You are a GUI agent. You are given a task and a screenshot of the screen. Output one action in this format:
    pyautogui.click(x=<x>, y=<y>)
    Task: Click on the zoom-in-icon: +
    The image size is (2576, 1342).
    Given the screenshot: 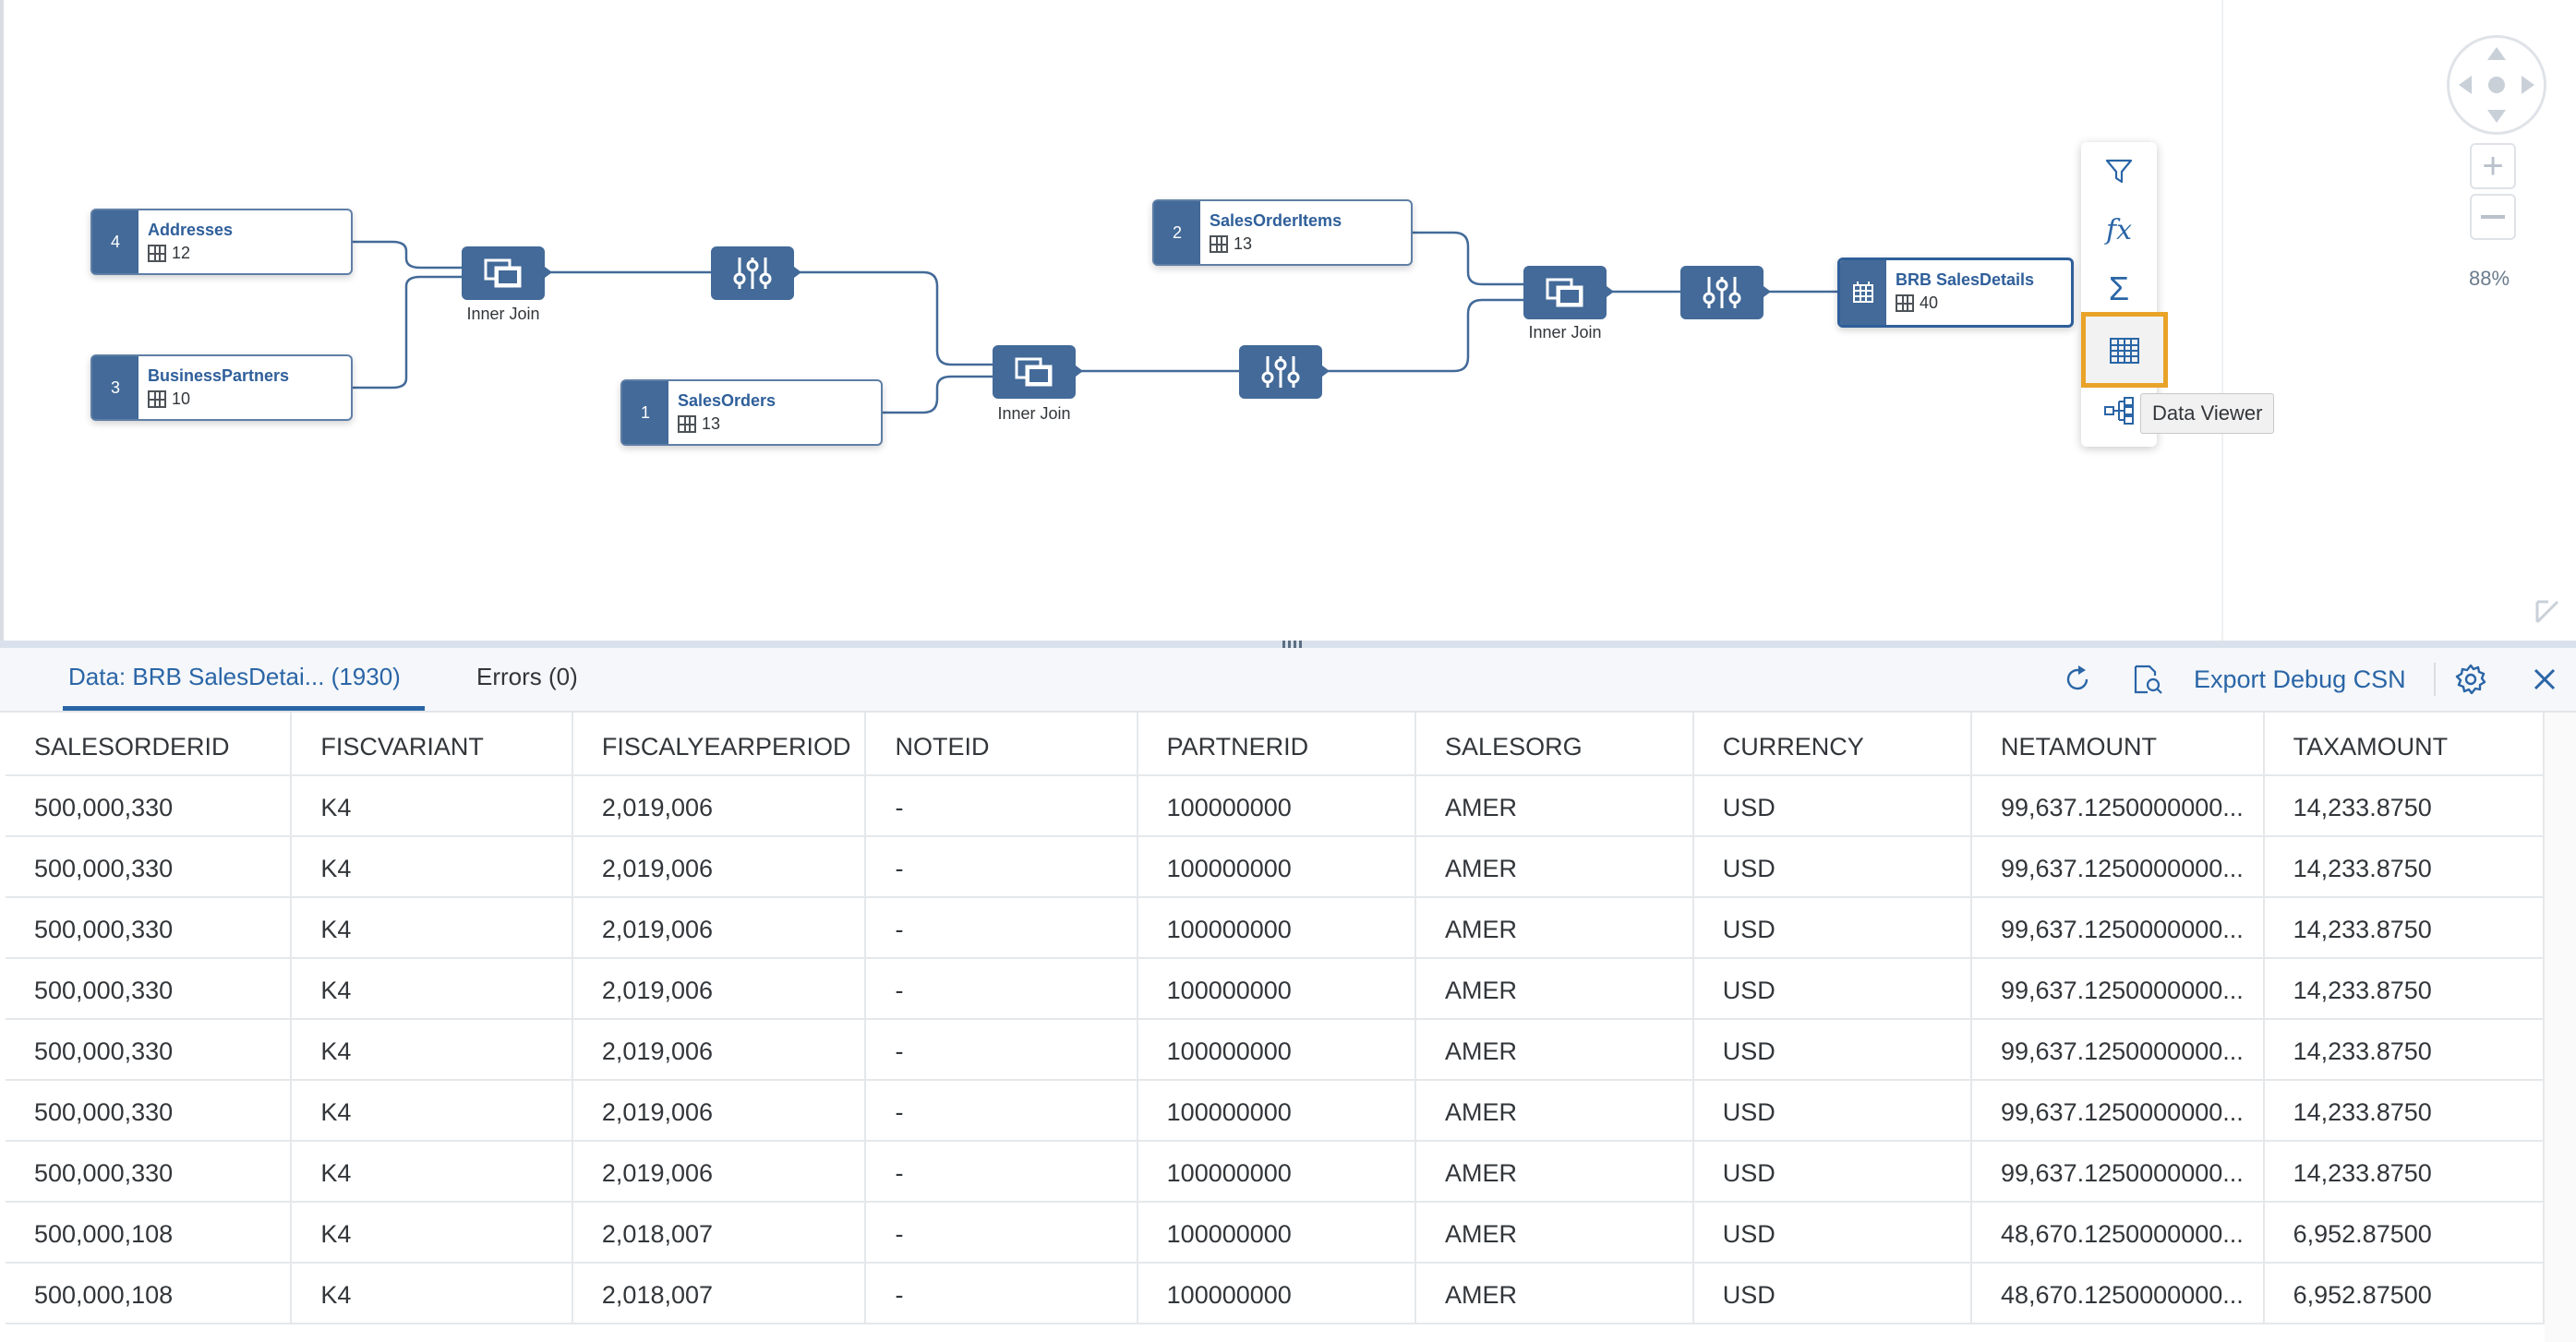 What is the action you would take?
    pyautogui.click(x=2493, y=166)
    